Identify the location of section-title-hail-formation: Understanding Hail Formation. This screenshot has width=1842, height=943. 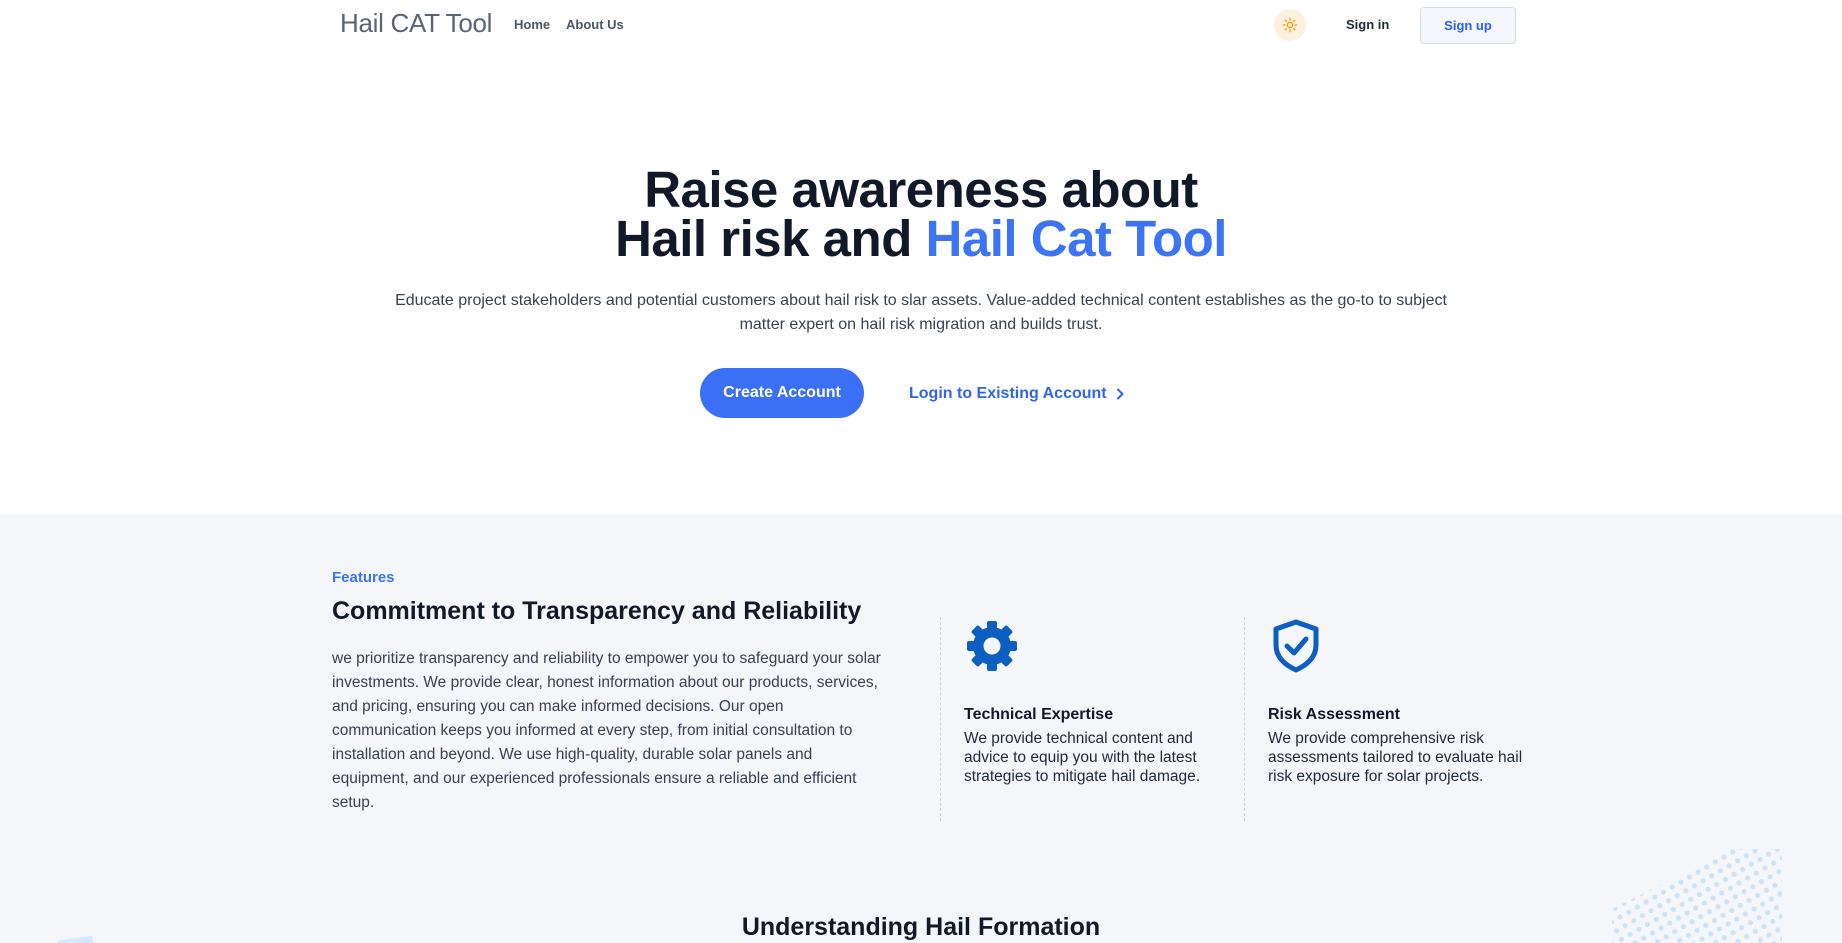
(921, 927).